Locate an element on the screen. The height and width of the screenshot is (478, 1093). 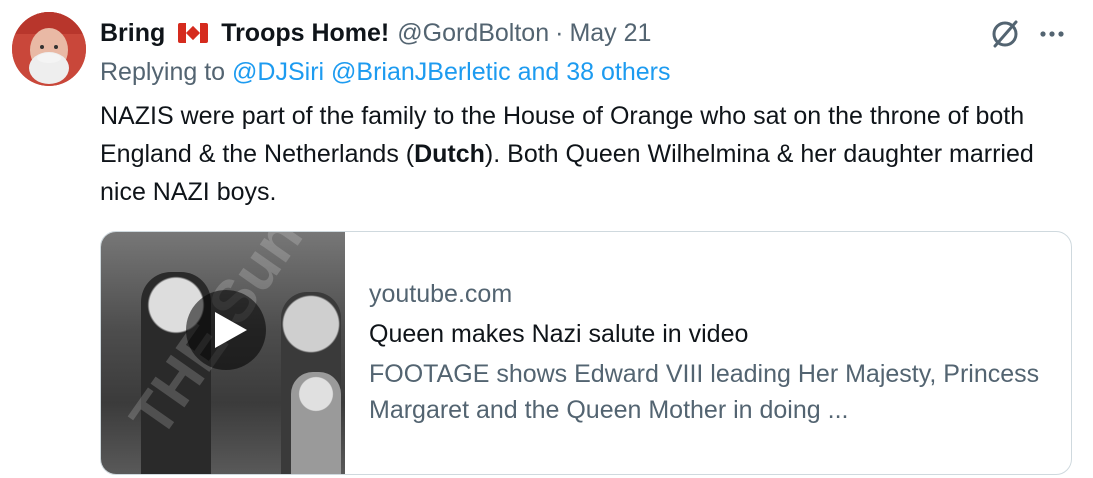
tweet-header: Bring Troops Home! @GordBolton · May 21 is located at coordinates (375, 33).